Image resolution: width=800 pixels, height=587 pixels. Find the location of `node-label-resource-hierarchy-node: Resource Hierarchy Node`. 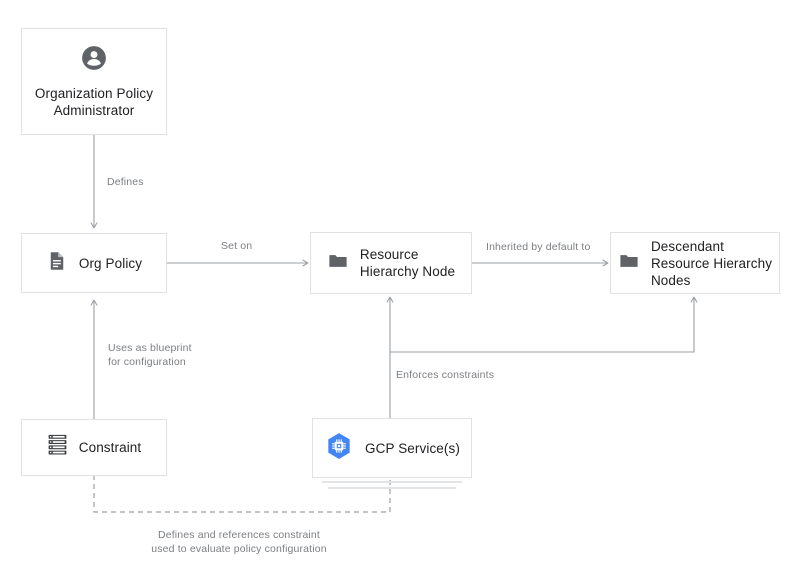

node-label-resource-hierarchy-node: Resource Hierarchy Node is located at coordinates (407, 263).